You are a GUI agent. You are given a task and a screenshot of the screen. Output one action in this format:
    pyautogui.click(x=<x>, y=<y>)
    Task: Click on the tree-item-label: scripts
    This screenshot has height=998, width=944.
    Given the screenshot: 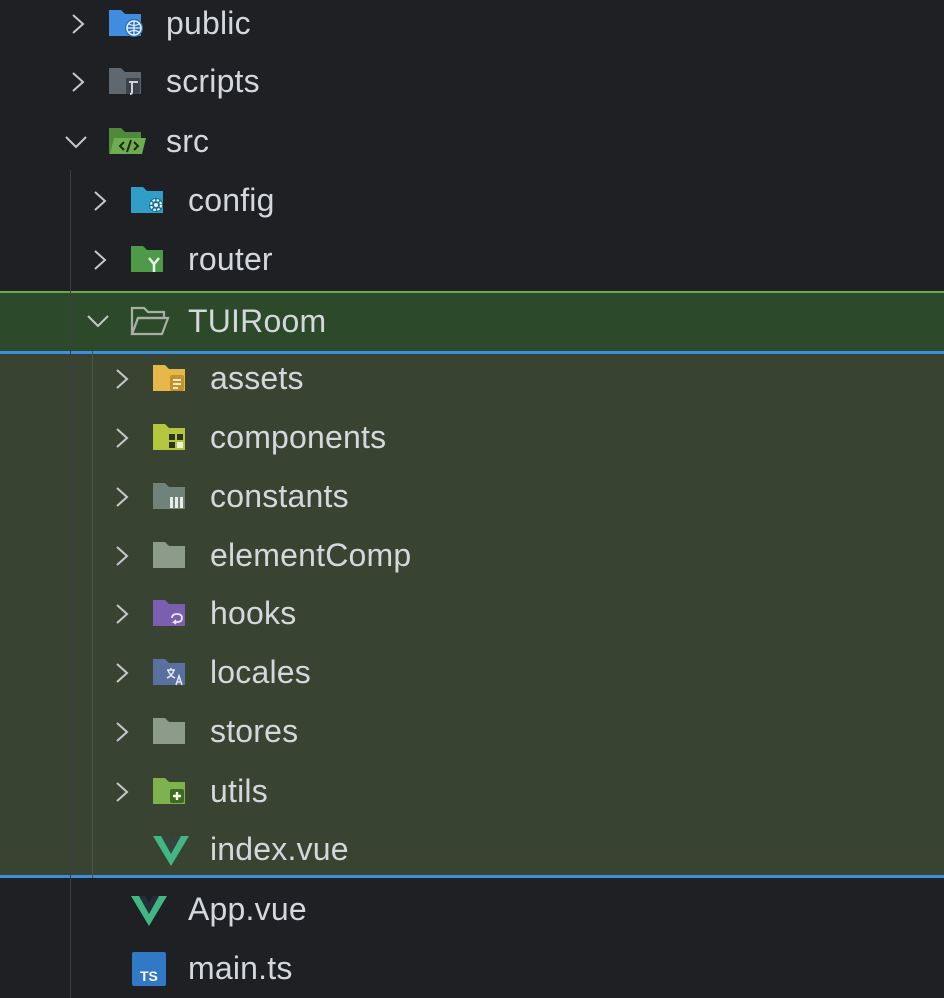 What is the action you would take?
    pyautogui.click(x=213, y=81)
    